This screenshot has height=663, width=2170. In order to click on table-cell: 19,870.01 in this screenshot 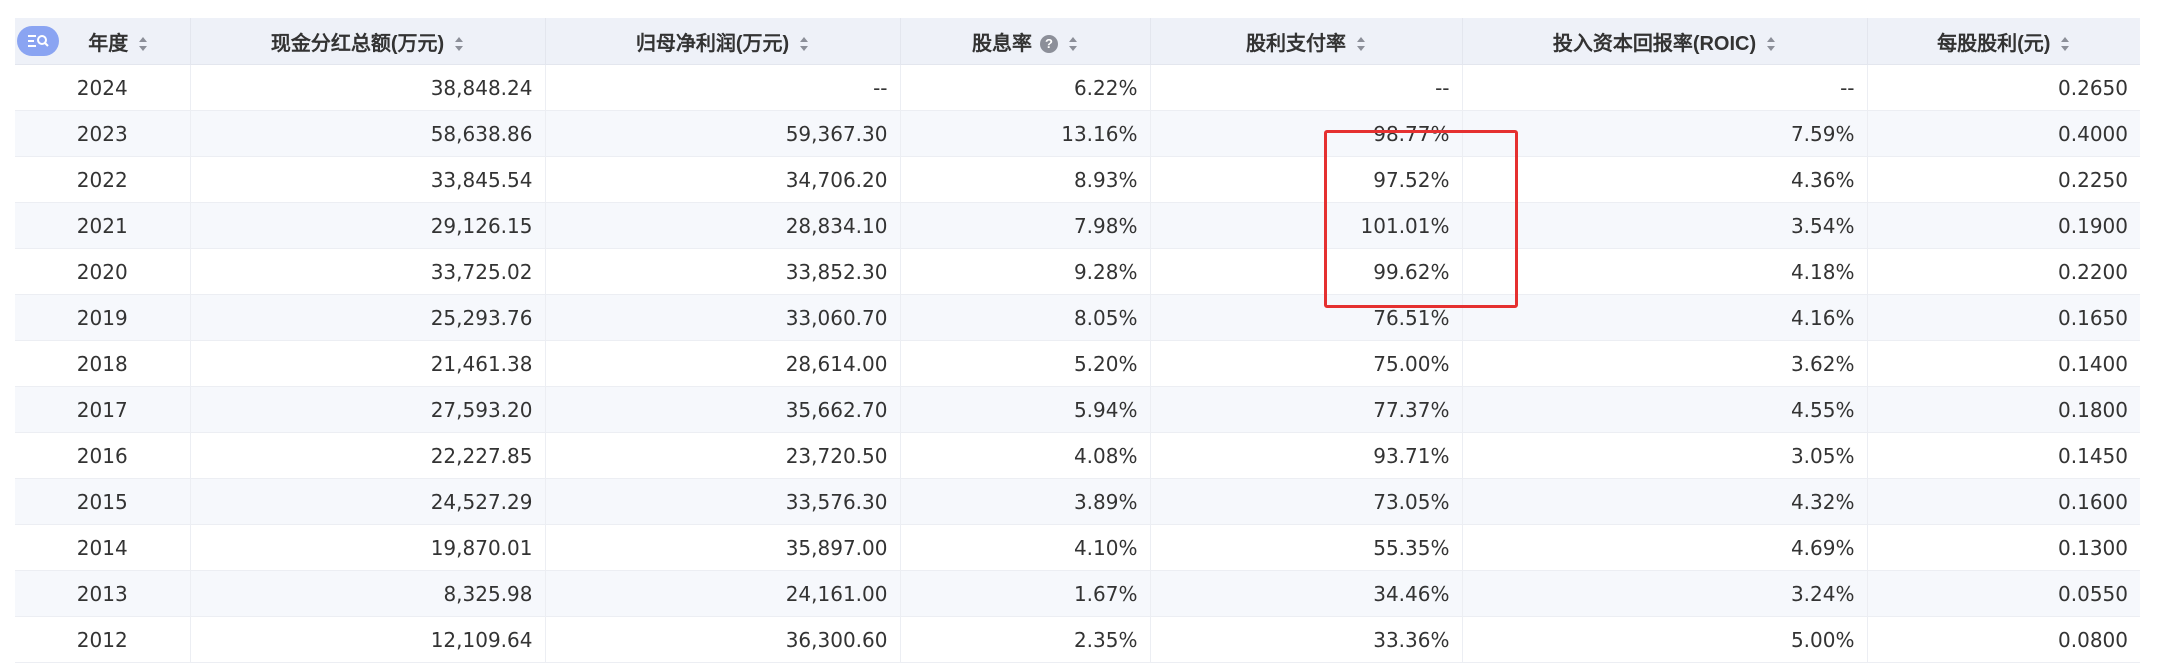, I will do `click(368, 547)`.